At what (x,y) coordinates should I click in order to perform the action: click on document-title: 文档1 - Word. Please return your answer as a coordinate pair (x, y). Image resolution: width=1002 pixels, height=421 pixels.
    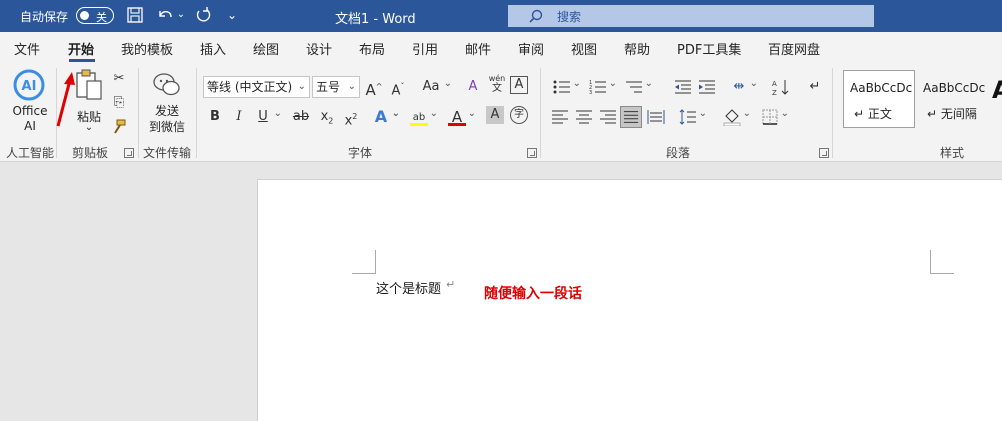
    Looking at the image, I should click on (375, 19).